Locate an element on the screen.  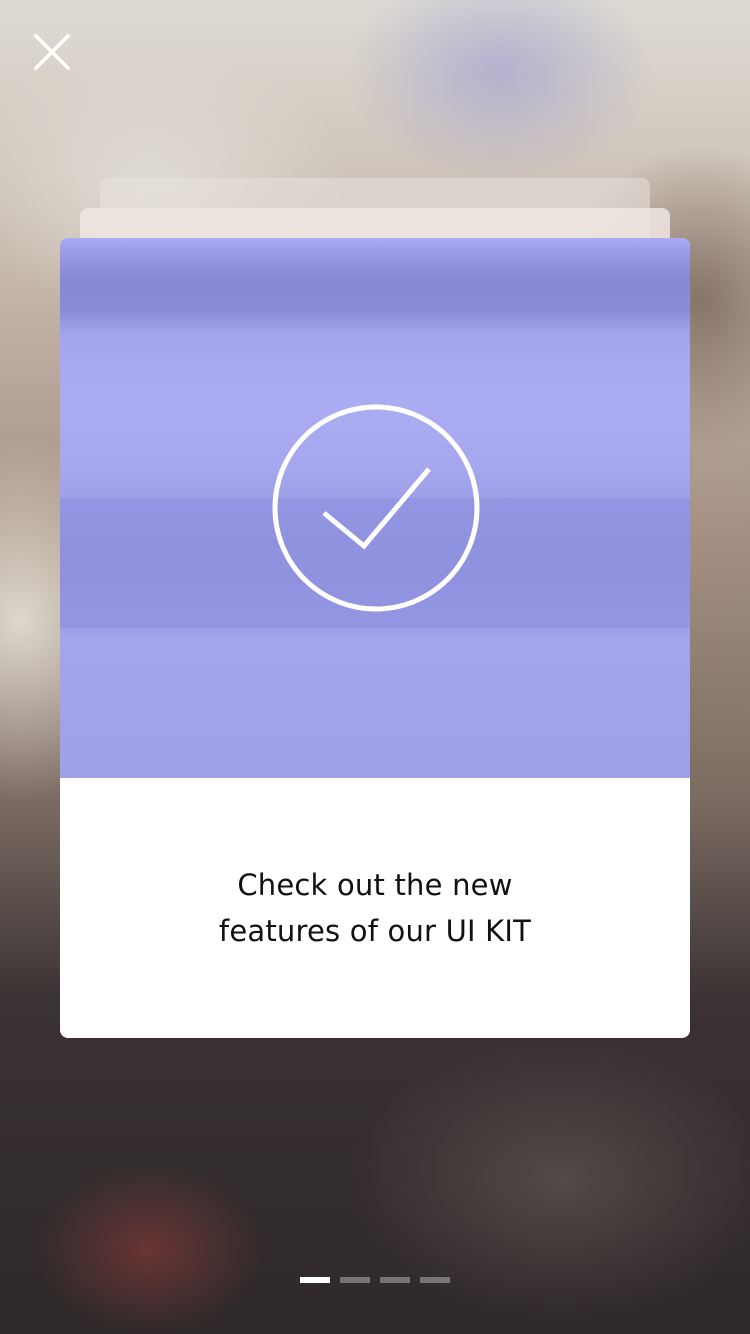
close-icon is located at coordinates (52, 52).